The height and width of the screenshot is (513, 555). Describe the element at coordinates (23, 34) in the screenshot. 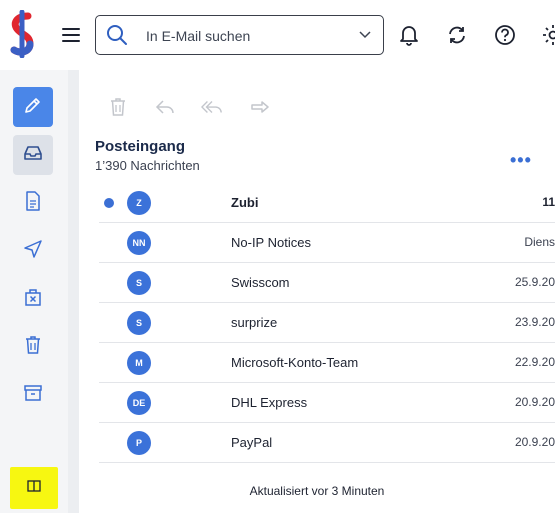

I see `app-logo-icon` at that location.